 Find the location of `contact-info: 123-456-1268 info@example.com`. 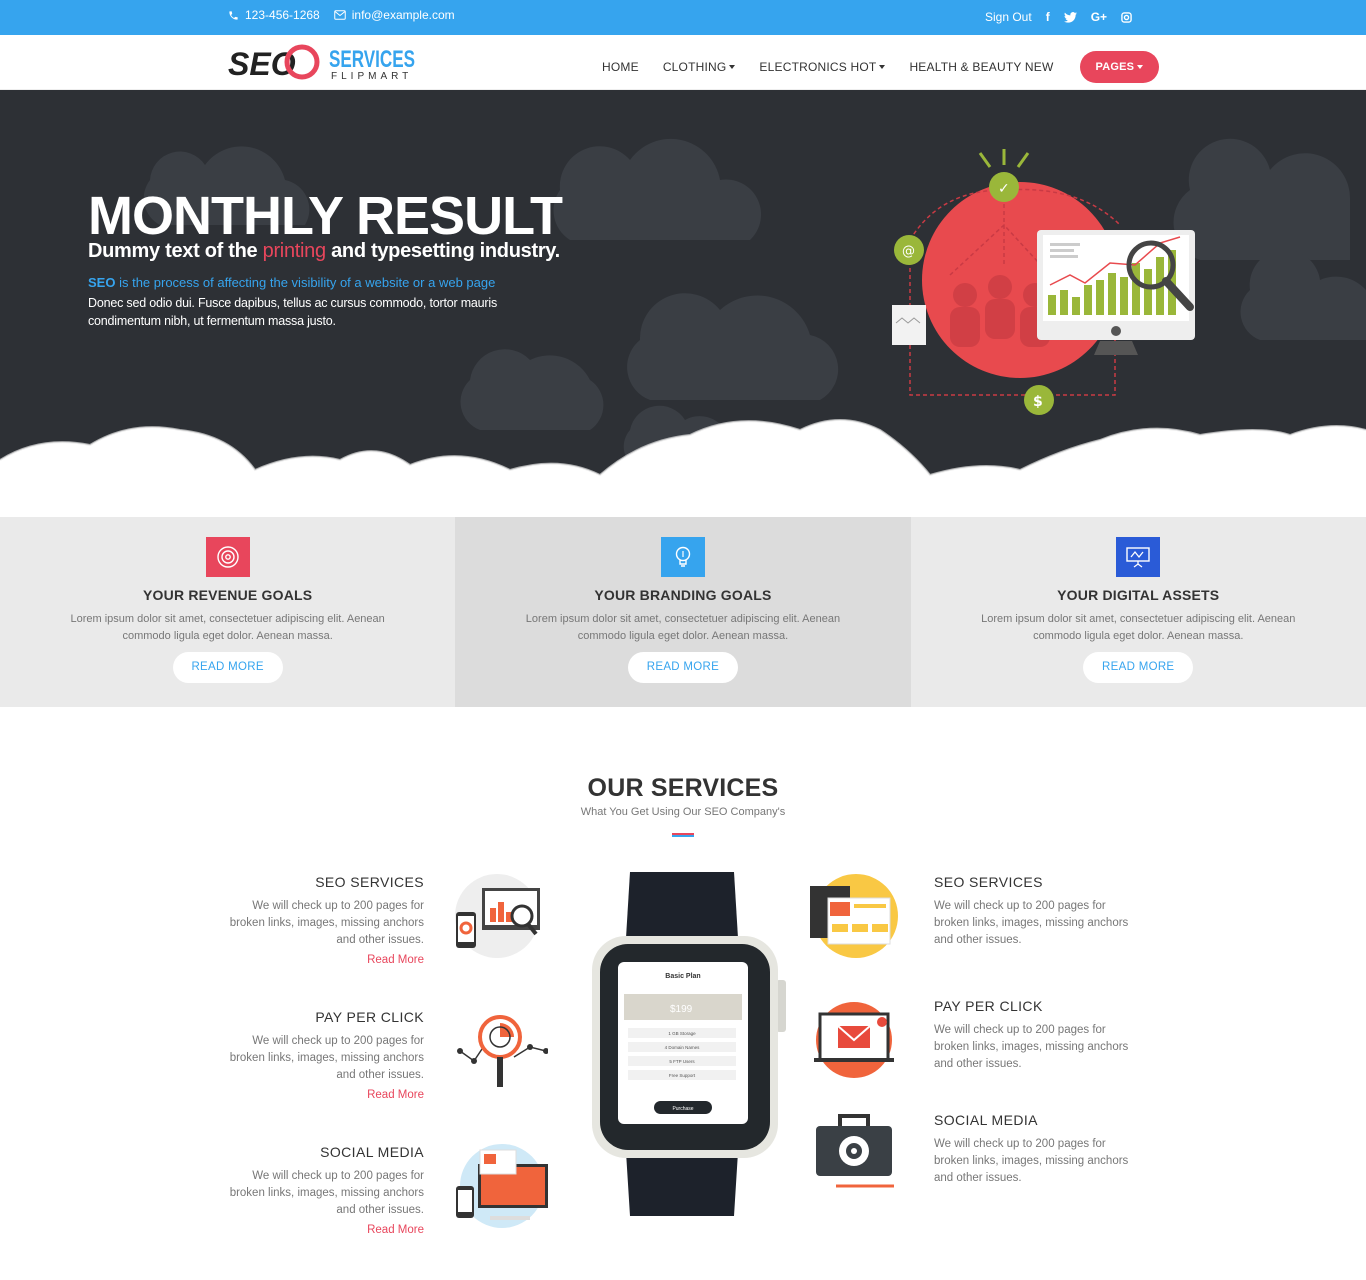

contact-info: 123-456-1268 info@example.com is located at coordinates (341, 15).